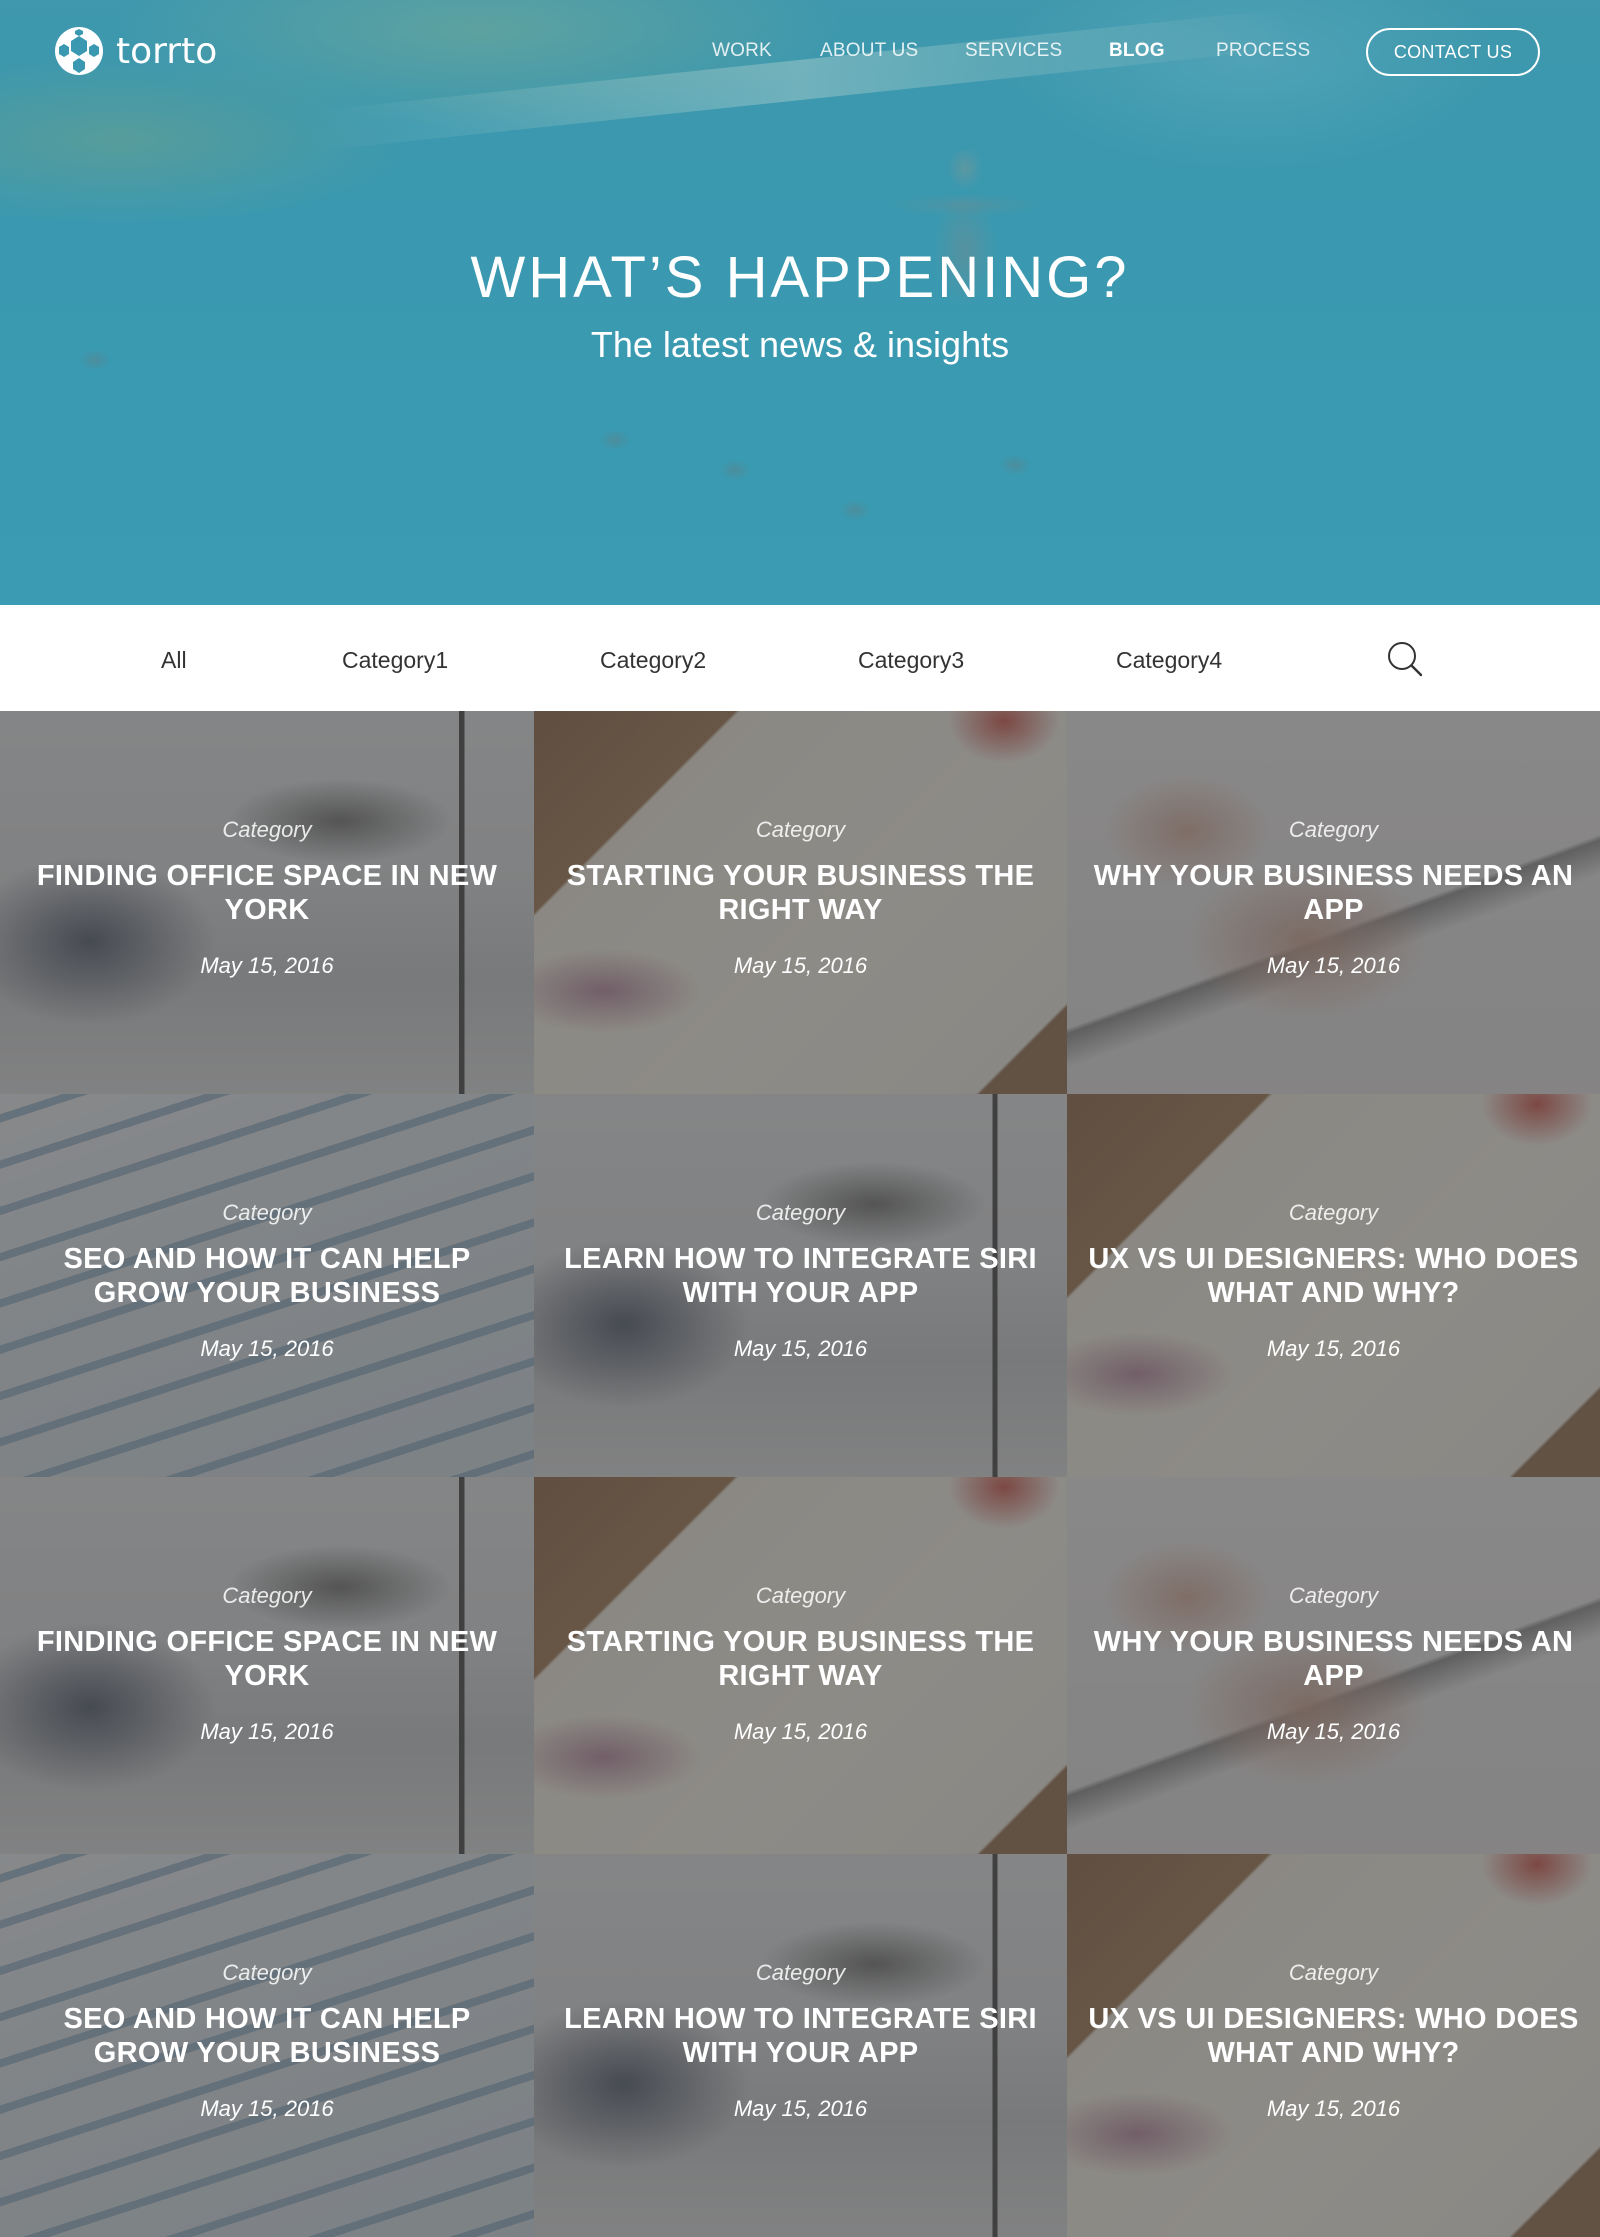 This screenshot has height=2237, width=1600. I want to click on category-filter-all: All, so click(174, 660).